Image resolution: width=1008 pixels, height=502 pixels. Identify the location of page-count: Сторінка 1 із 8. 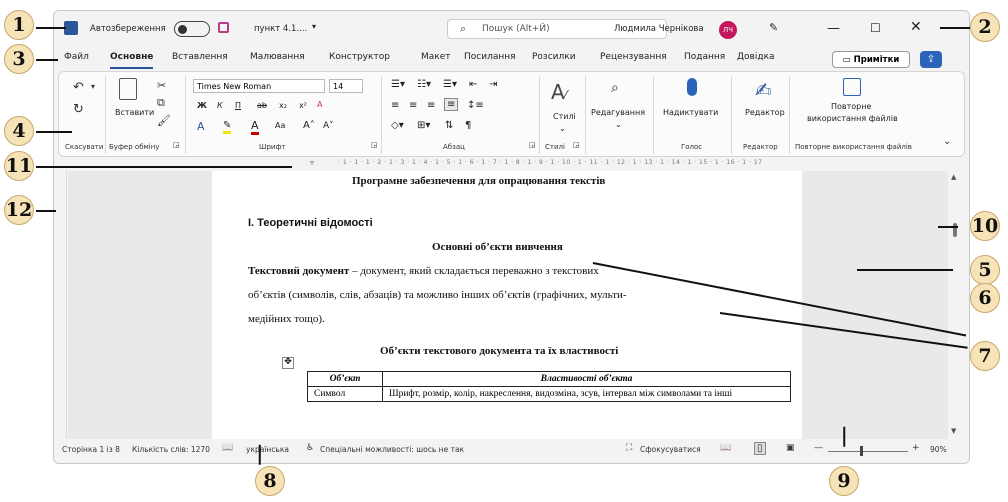
(91, 449).